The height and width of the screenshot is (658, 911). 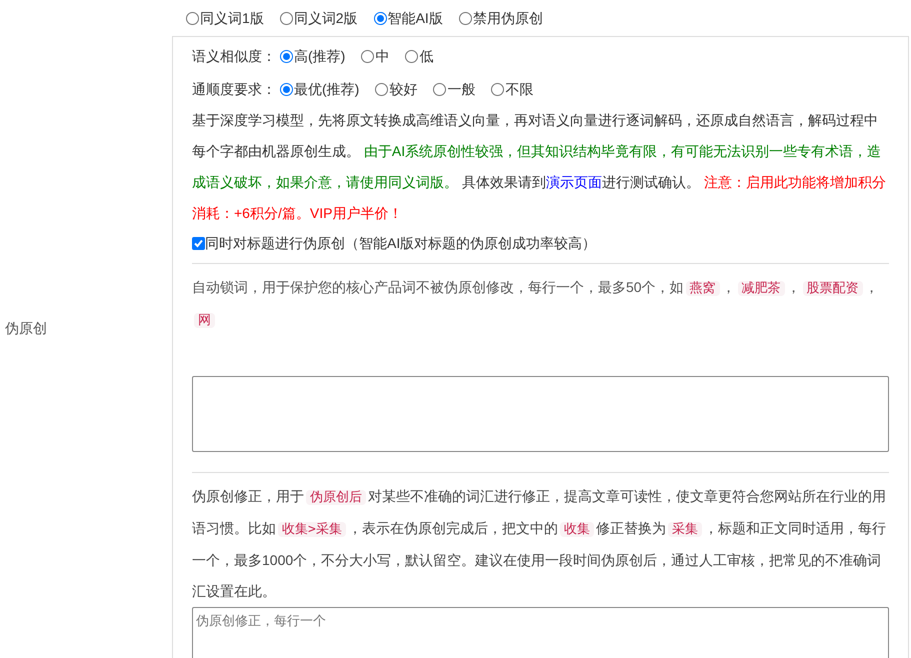 I want to click on text-area: 伪原创修正，每行一个, so click(x=540, y=632).